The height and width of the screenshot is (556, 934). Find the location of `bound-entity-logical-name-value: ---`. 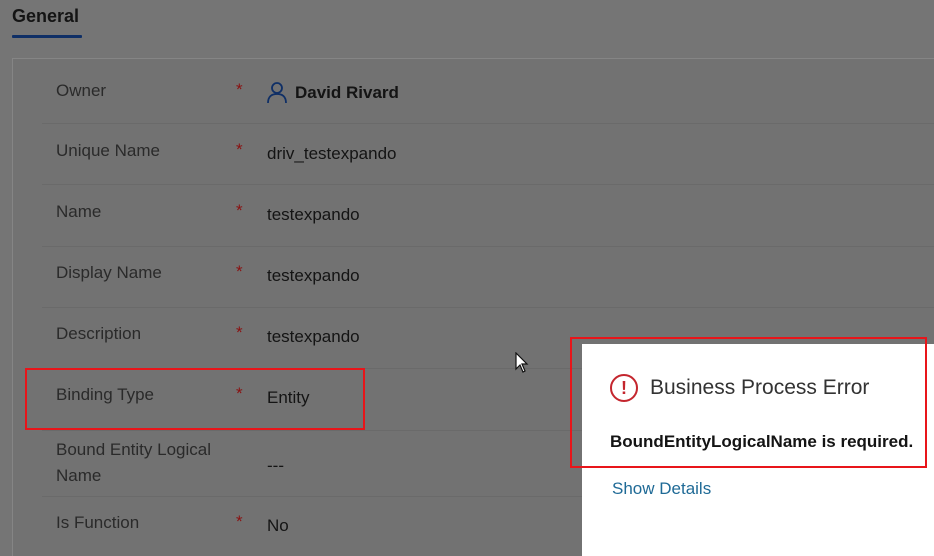

bound-entity-logical-name-value: --- is located at coordinates (275, 466).